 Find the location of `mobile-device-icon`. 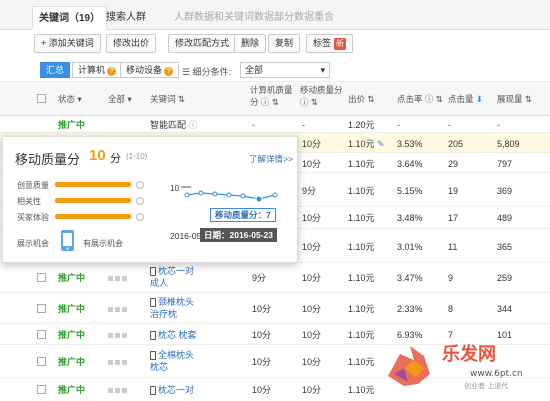

mobile-device-icon is located at coordinates (67, 240).